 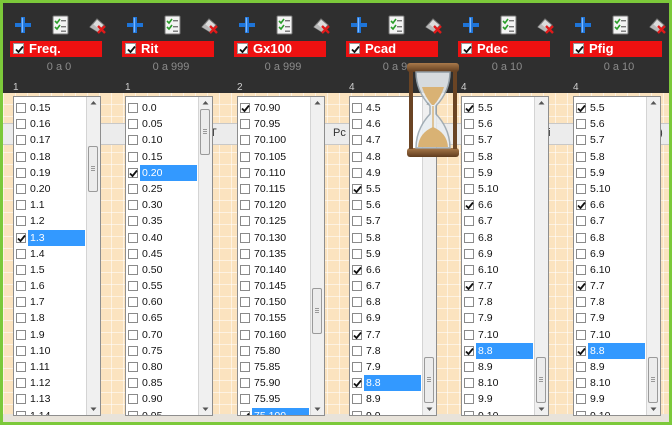 I want to click on add-icon, so click(x=23, y=25).